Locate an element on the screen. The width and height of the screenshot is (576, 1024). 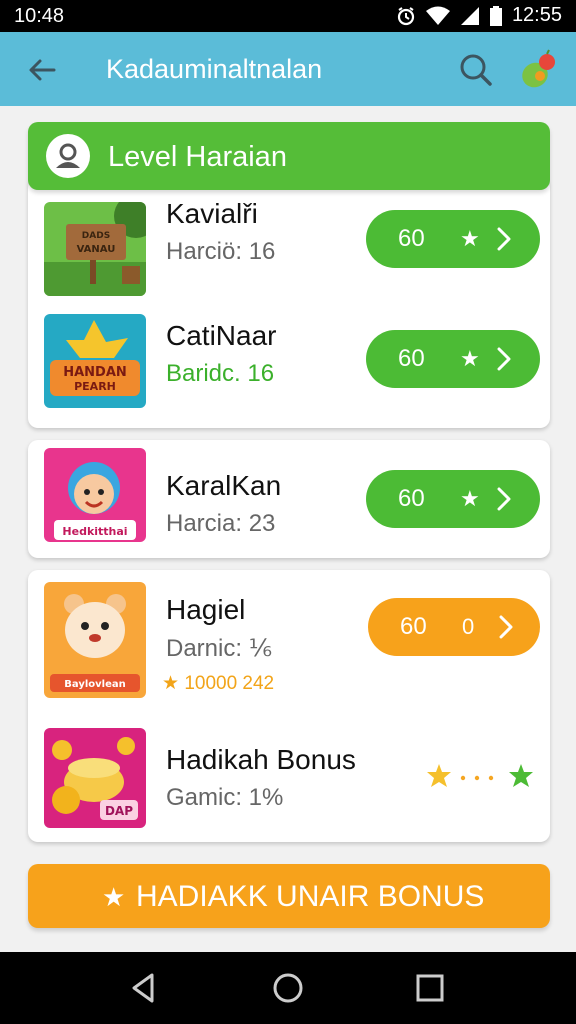
thumb-text: HANDAN is located at coordinates (95, 372).